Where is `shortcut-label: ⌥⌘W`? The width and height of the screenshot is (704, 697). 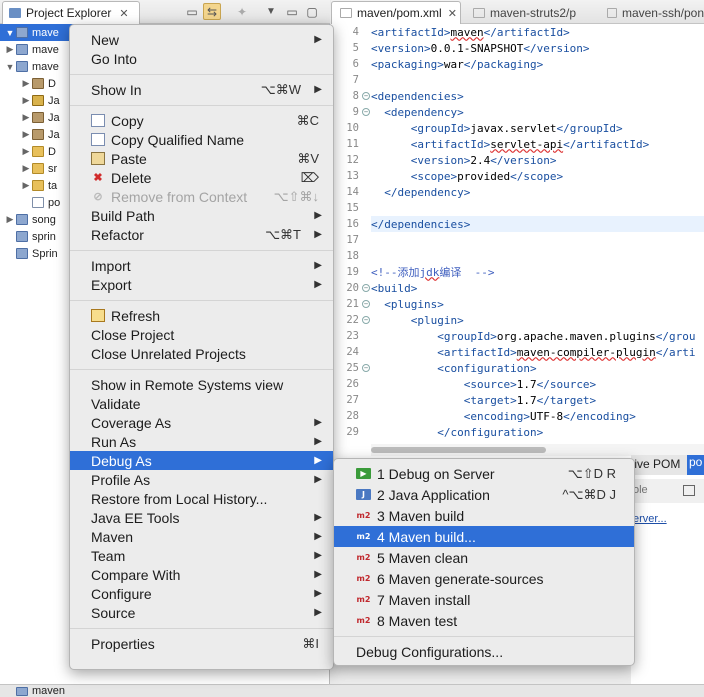
shortcut-label: ⌥⌘W is located at coordinates (280, 89).